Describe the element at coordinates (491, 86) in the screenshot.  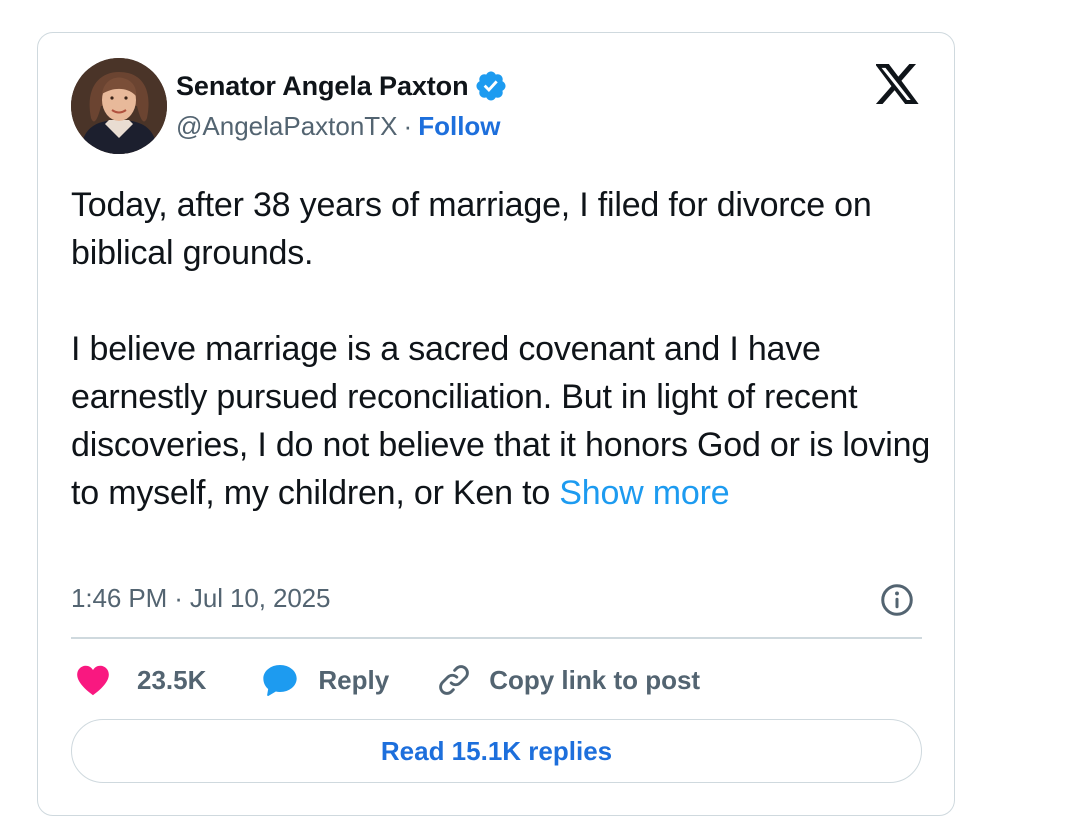
I see `verified-badge-icon` at that location.